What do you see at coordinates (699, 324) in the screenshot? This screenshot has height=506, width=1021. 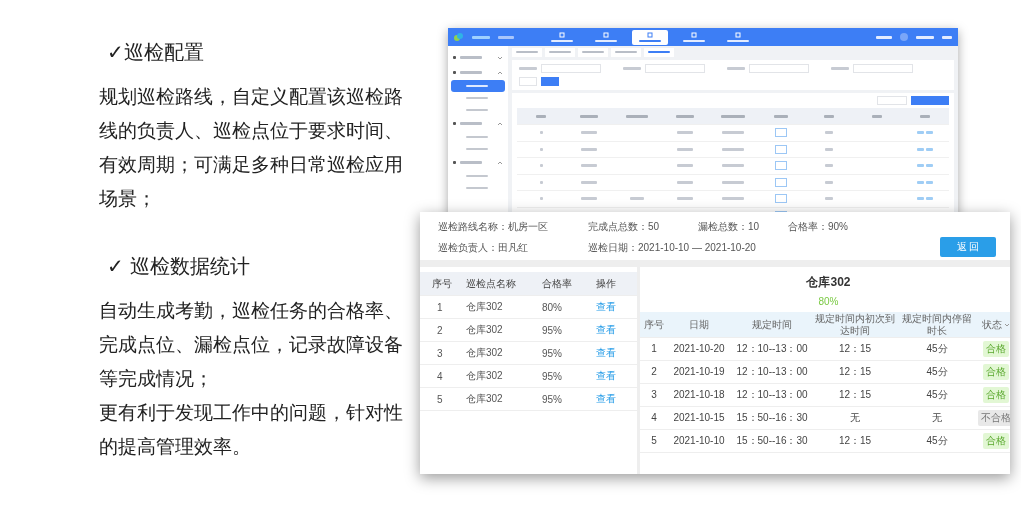 I see `column-header: 日期` at bounding box center [699, 324].